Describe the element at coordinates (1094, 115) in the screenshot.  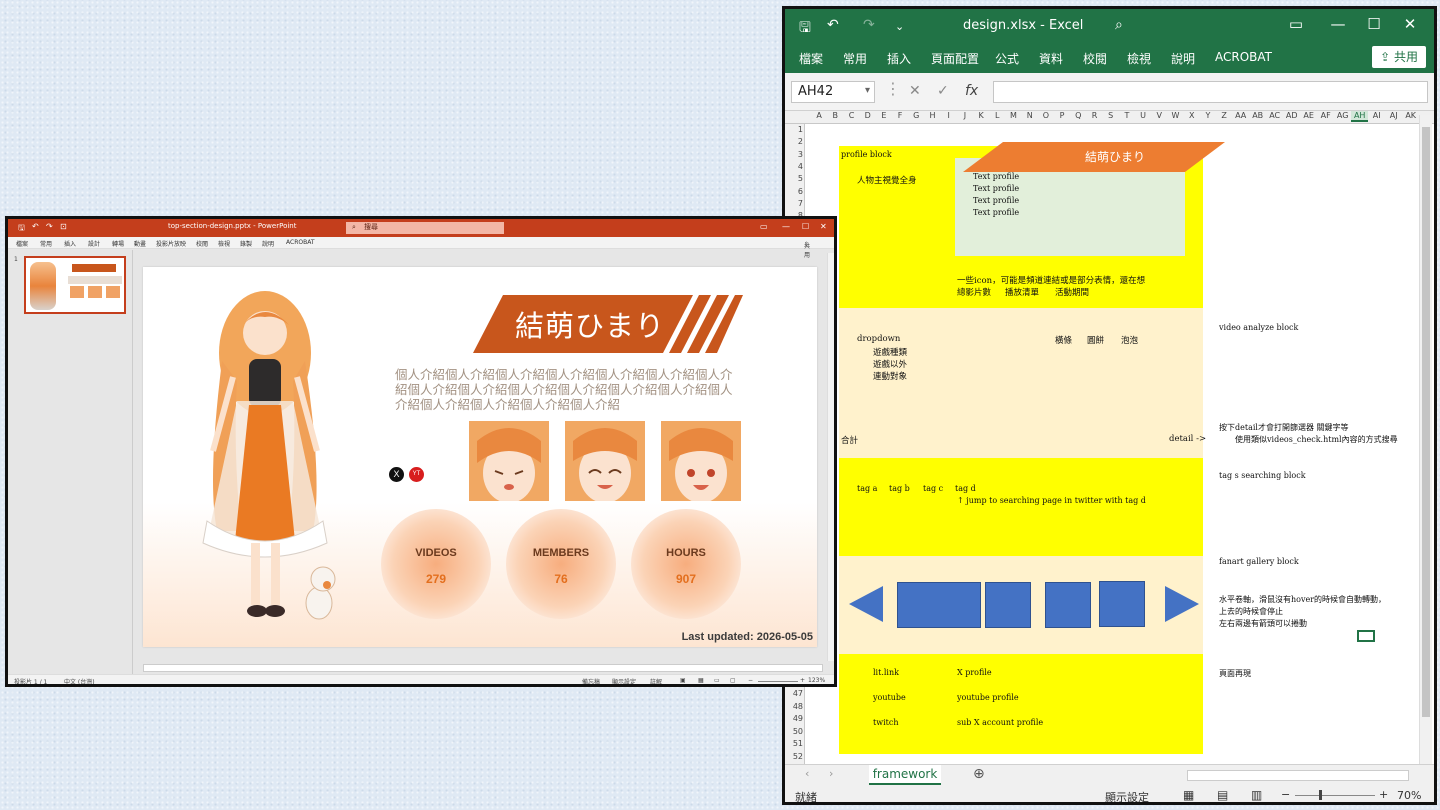
I see `column-header: R` at that location.